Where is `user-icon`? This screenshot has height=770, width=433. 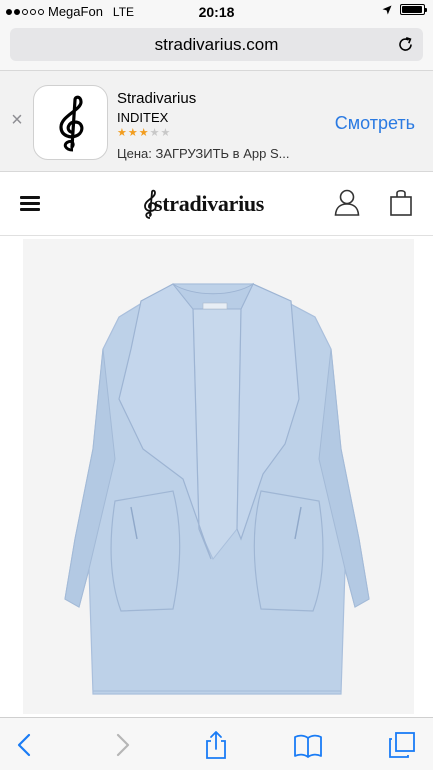 user-icon is located at coordinates (347, 203).